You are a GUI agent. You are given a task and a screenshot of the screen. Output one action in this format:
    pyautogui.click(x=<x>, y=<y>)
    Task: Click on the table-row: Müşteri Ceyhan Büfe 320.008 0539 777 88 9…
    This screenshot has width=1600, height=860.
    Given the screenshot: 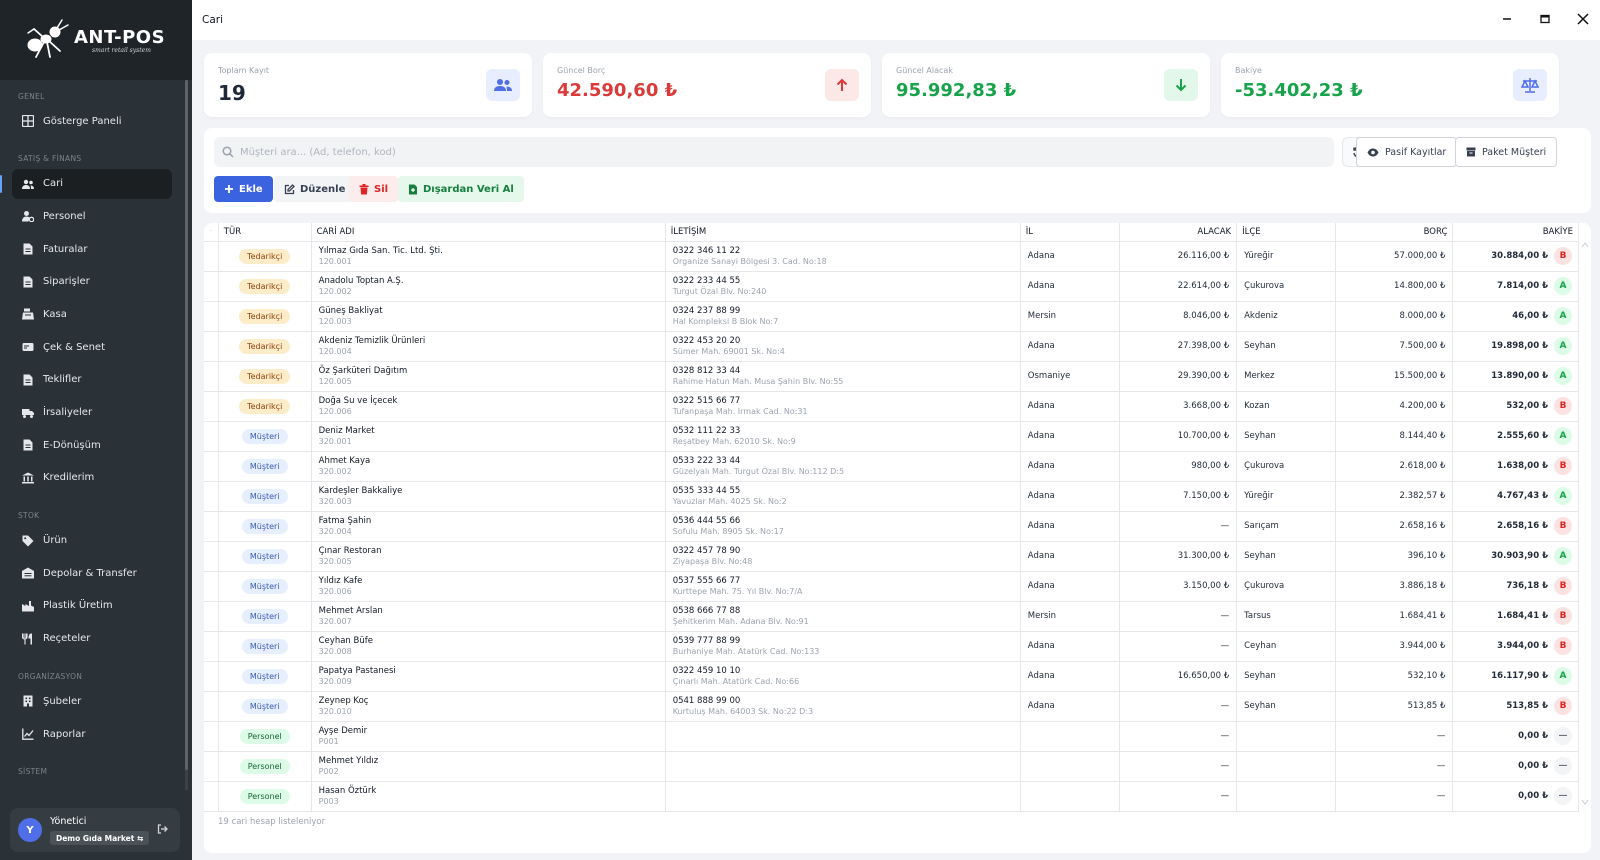 What is the action you would take?
    pyautogui.click(x=891, y=646)
    